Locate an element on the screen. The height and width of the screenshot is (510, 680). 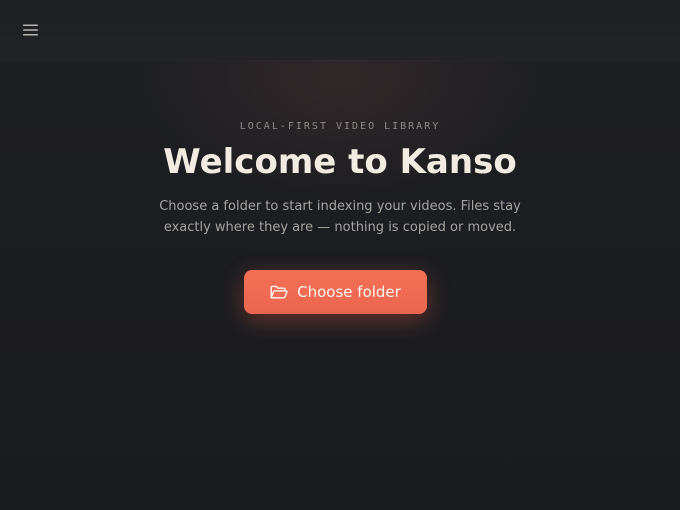
choose-folder-button: Choose folder is located at coordinates (335, 292).